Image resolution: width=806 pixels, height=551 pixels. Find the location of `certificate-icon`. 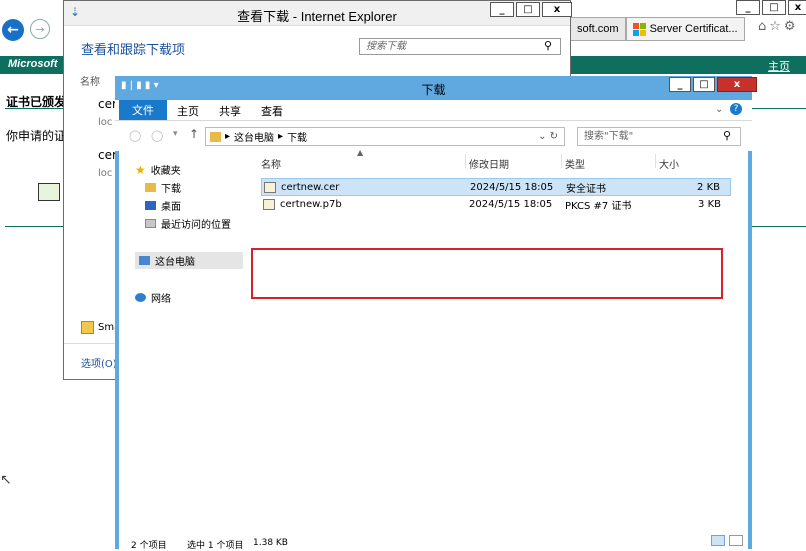

certificate-icon is located at coordinates (49, 192).